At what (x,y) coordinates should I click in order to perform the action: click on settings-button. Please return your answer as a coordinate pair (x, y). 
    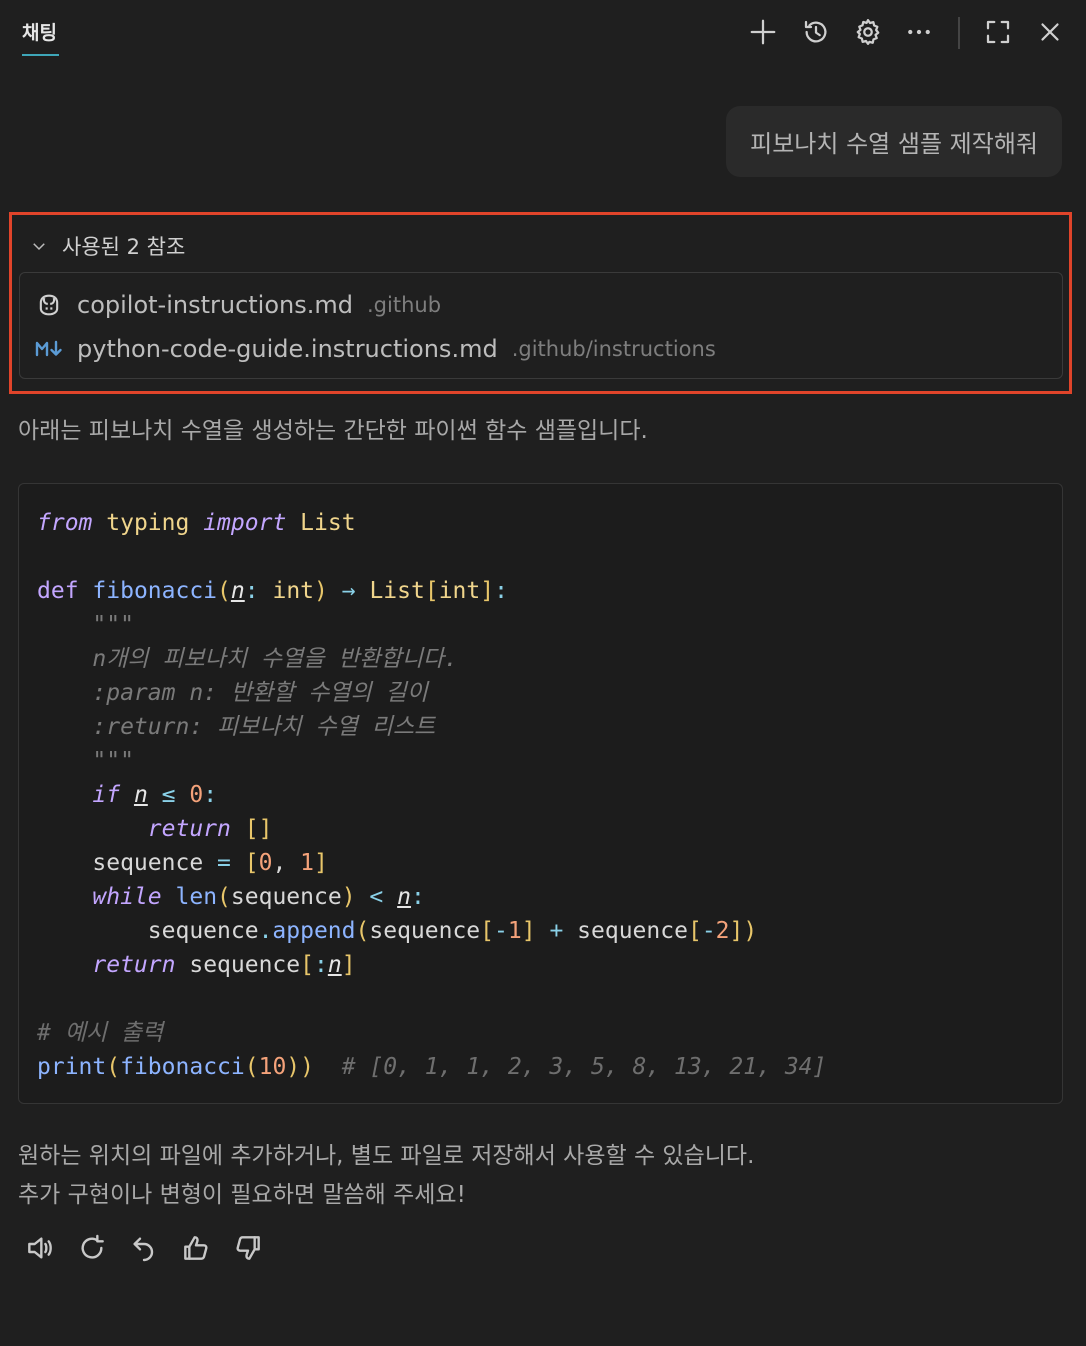
    Looking at the image, I should click on (868, 32).